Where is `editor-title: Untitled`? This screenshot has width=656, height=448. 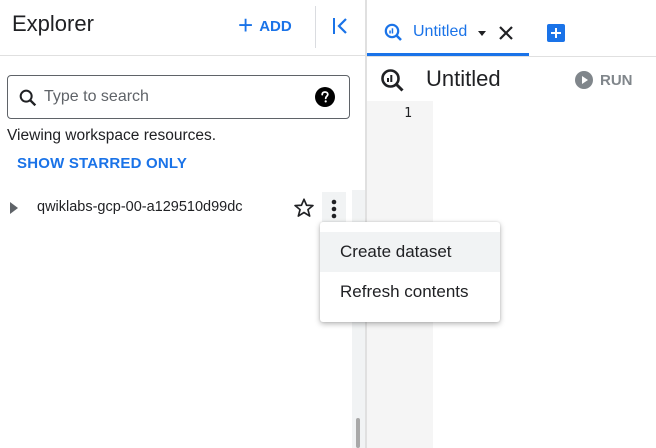
editor-title: Untitled is located at coordinates (463, 78).